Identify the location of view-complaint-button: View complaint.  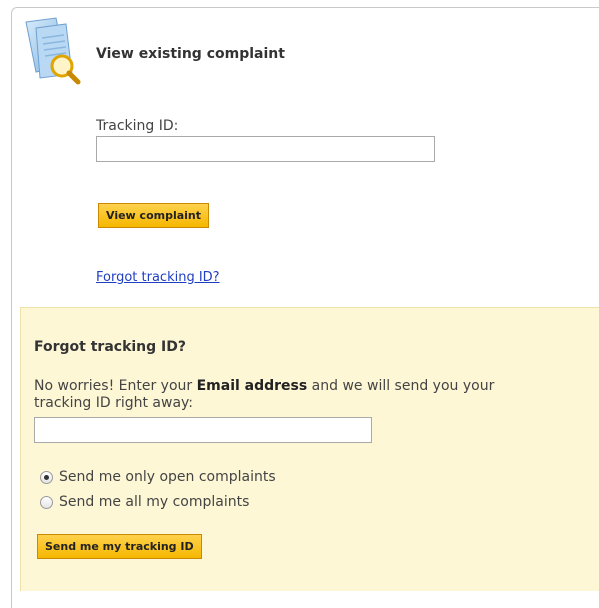
(154, 215).